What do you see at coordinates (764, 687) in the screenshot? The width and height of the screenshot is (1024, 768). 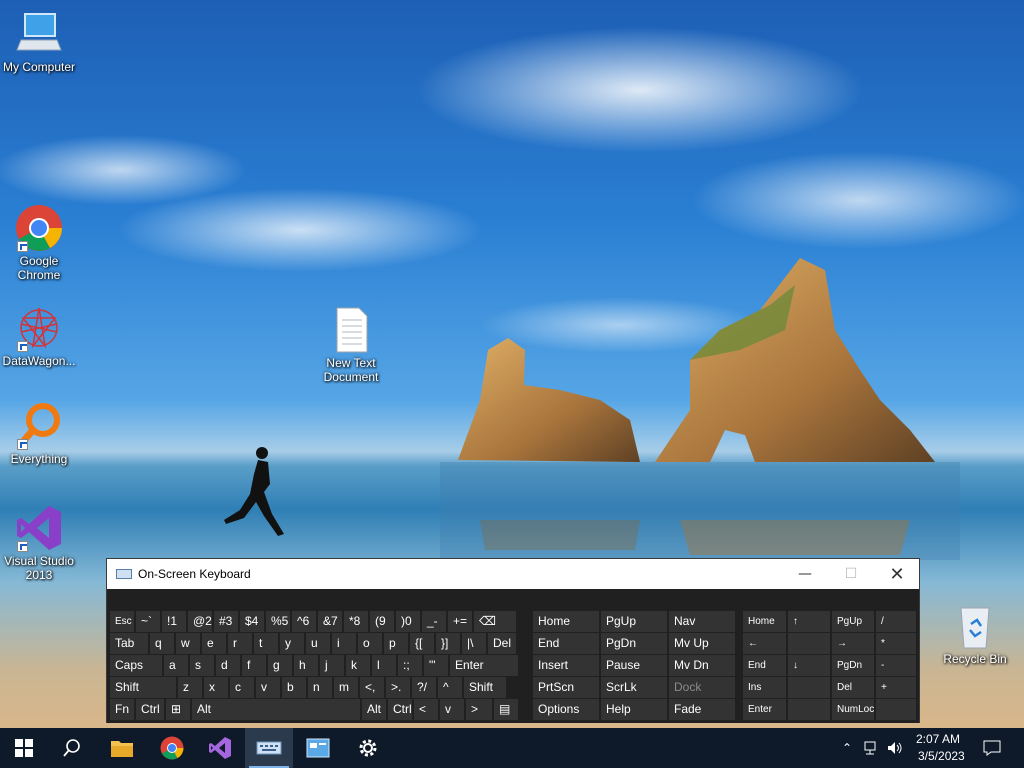 I see `numpad-key-ins: Ins` at bounding box center [764, 687].